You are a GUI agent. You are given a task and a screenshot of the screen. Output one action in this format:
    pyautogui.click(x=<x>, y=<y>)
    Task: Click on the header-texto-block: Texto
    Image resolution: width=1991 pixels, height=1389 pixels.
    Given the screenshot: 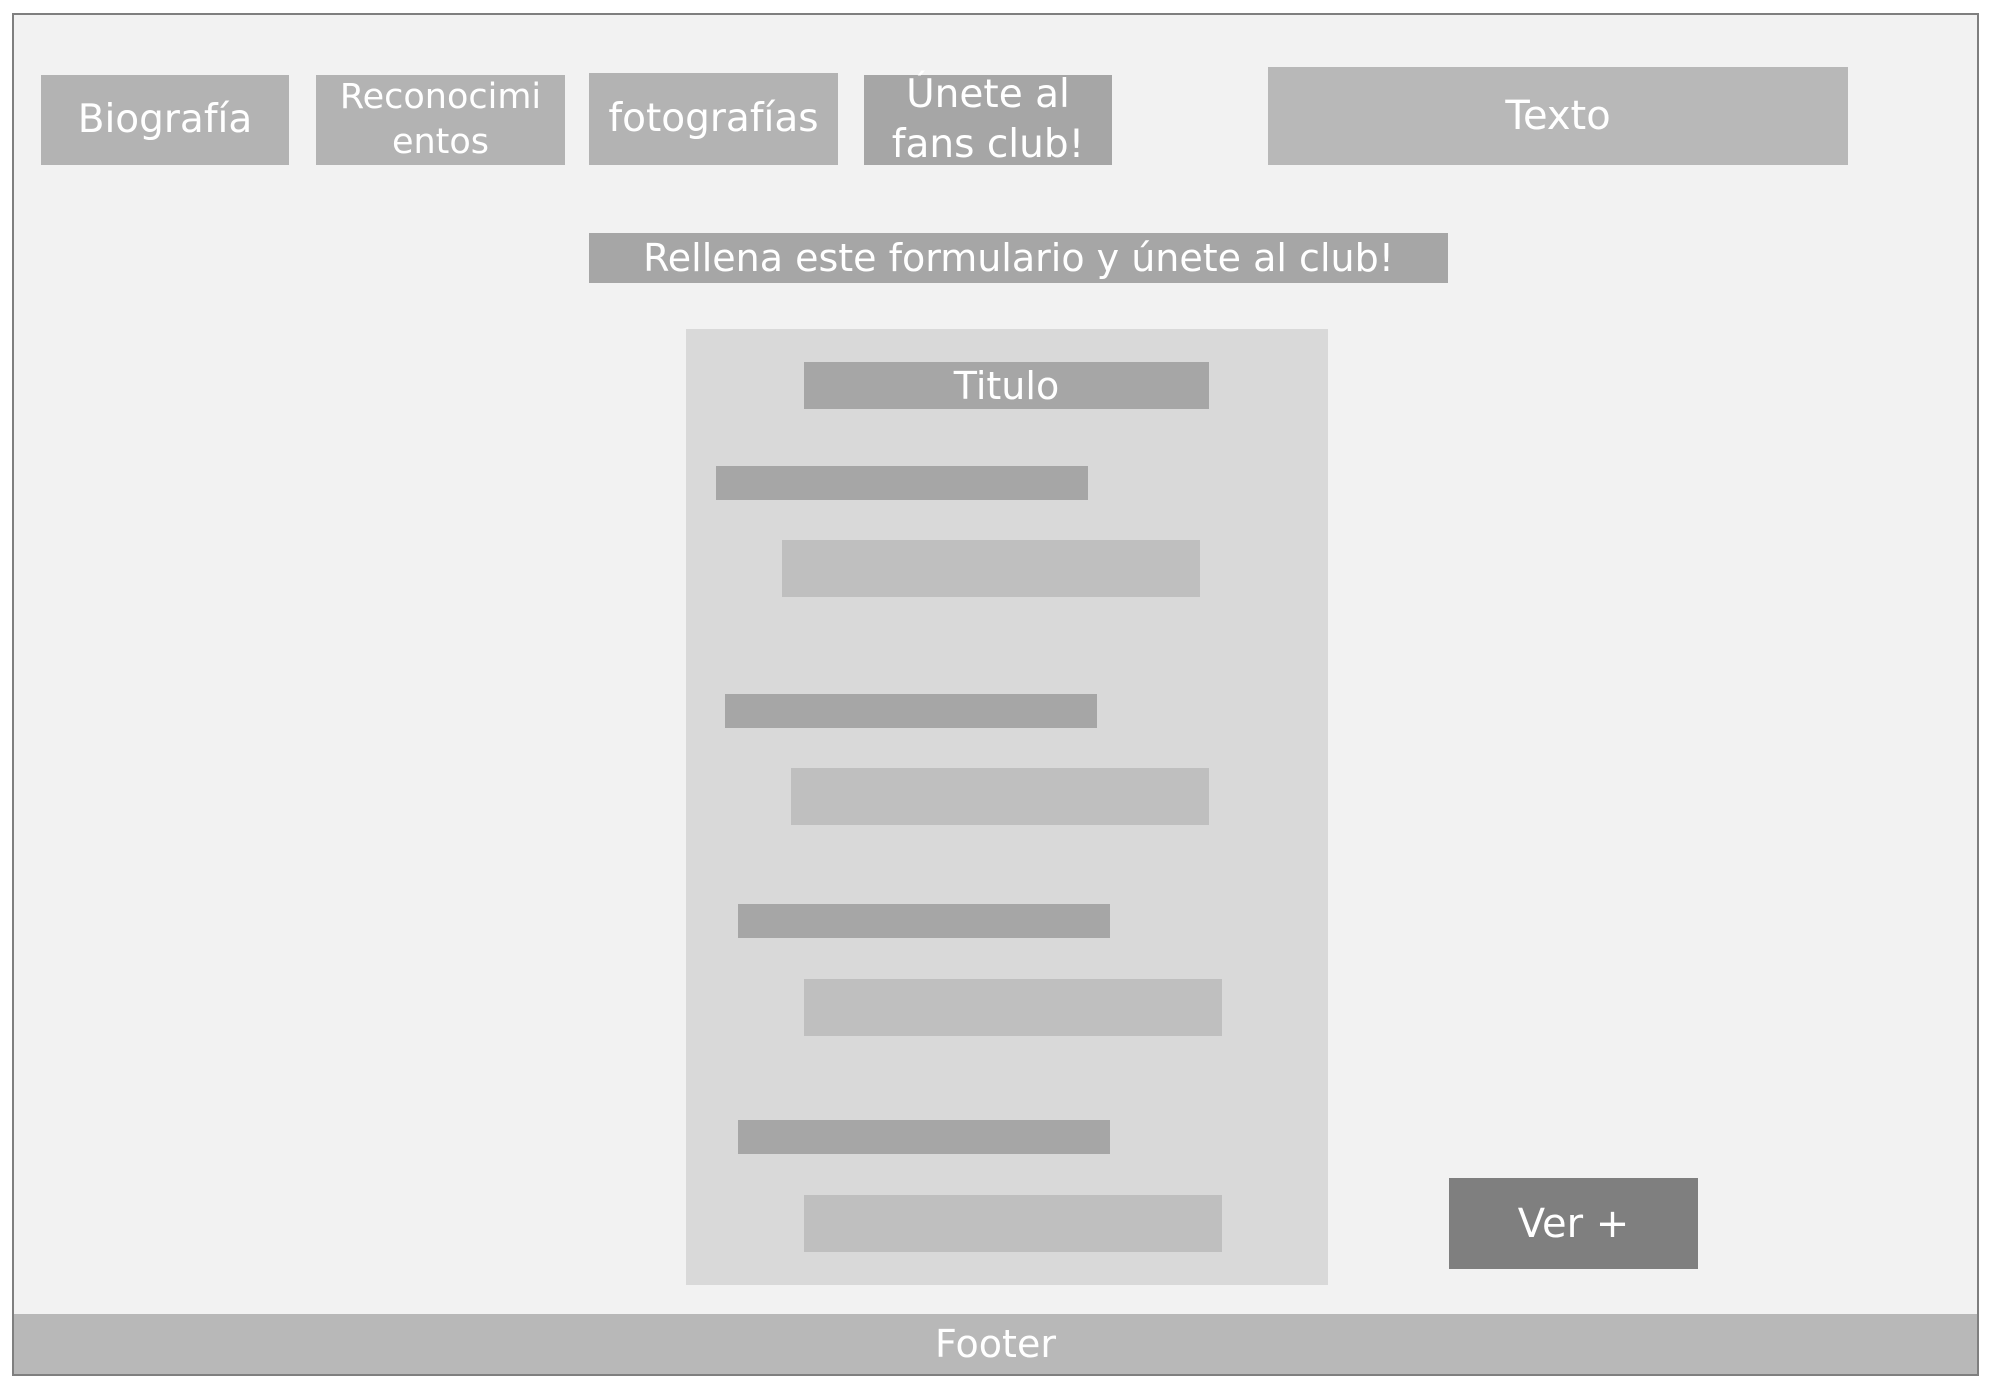 What is the action you would take?
    pyautogui.click(x=1558, y=116)
    